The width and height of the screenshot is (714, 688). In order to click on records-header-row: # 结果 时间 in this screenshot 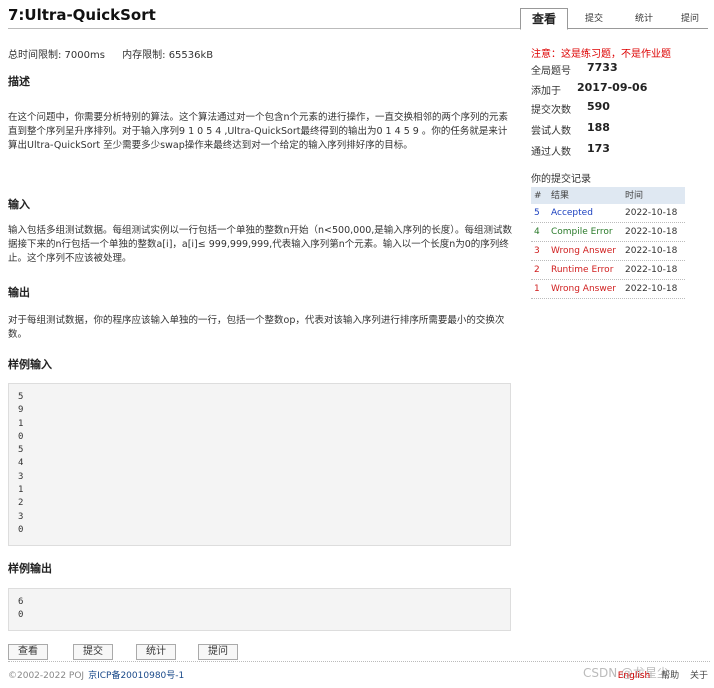, I will do `click(608, 195)`.